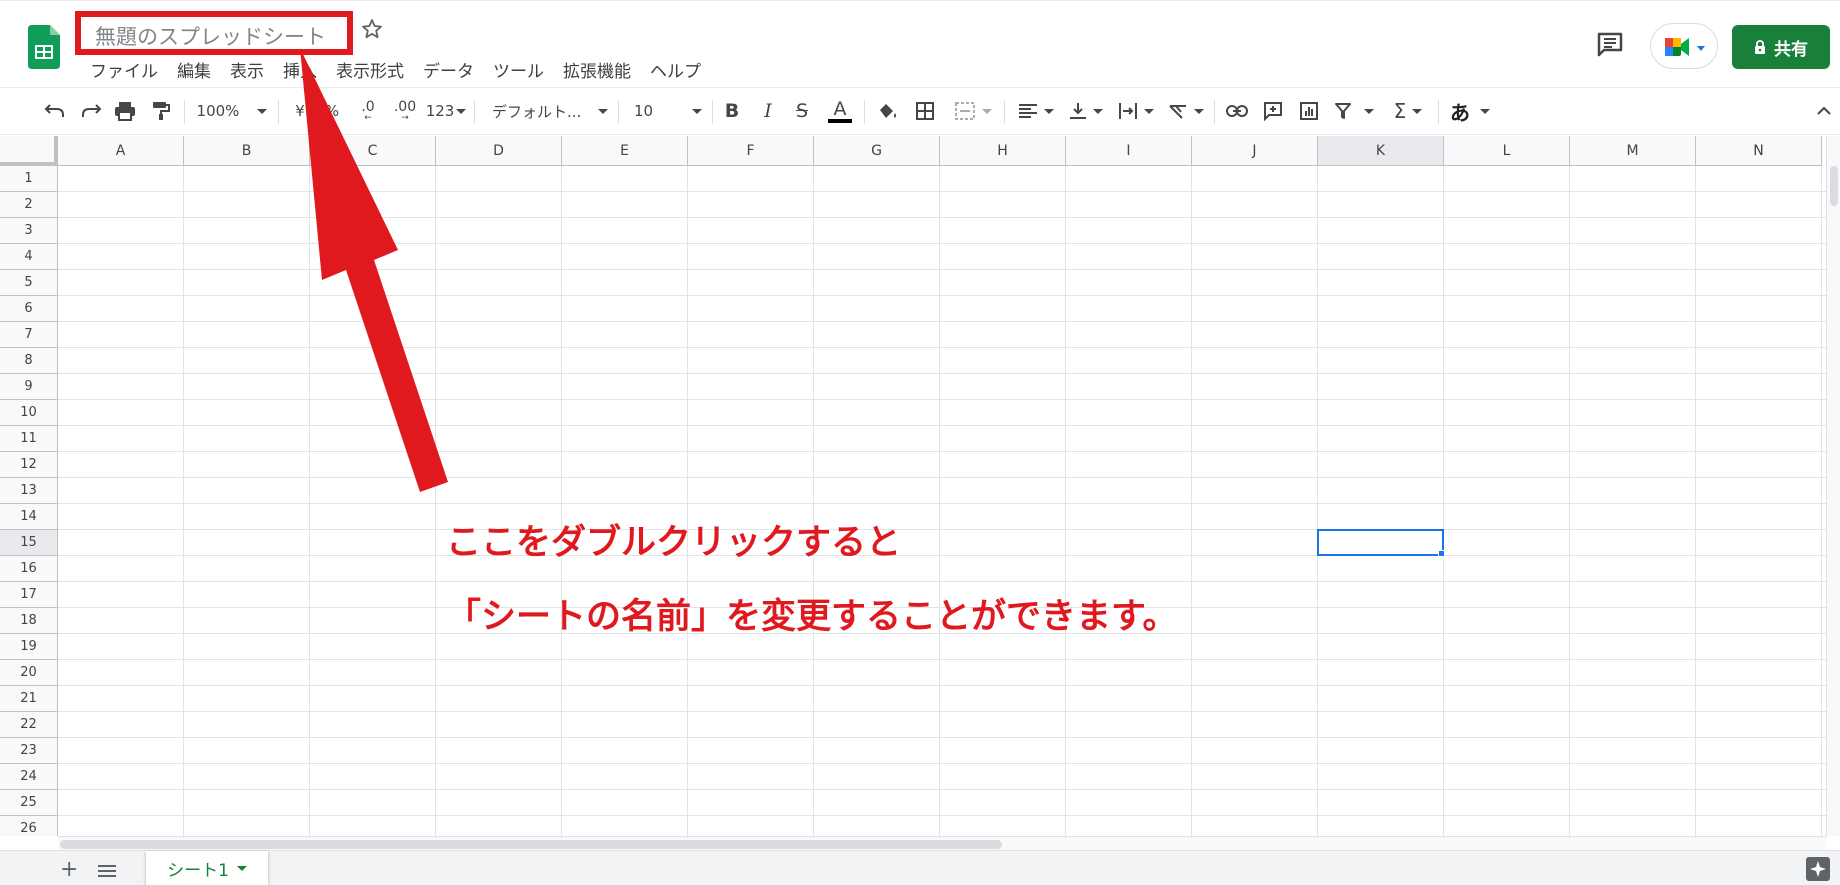 The width and height of the screenshot is (1840, 885). Describe the element at coordinates (405, 69) in the screenshot. I see `menu-bar: ファイル 編集 表示 挿入 表示形式 データ ツール 拡張機能 ヘルプ` at that location.